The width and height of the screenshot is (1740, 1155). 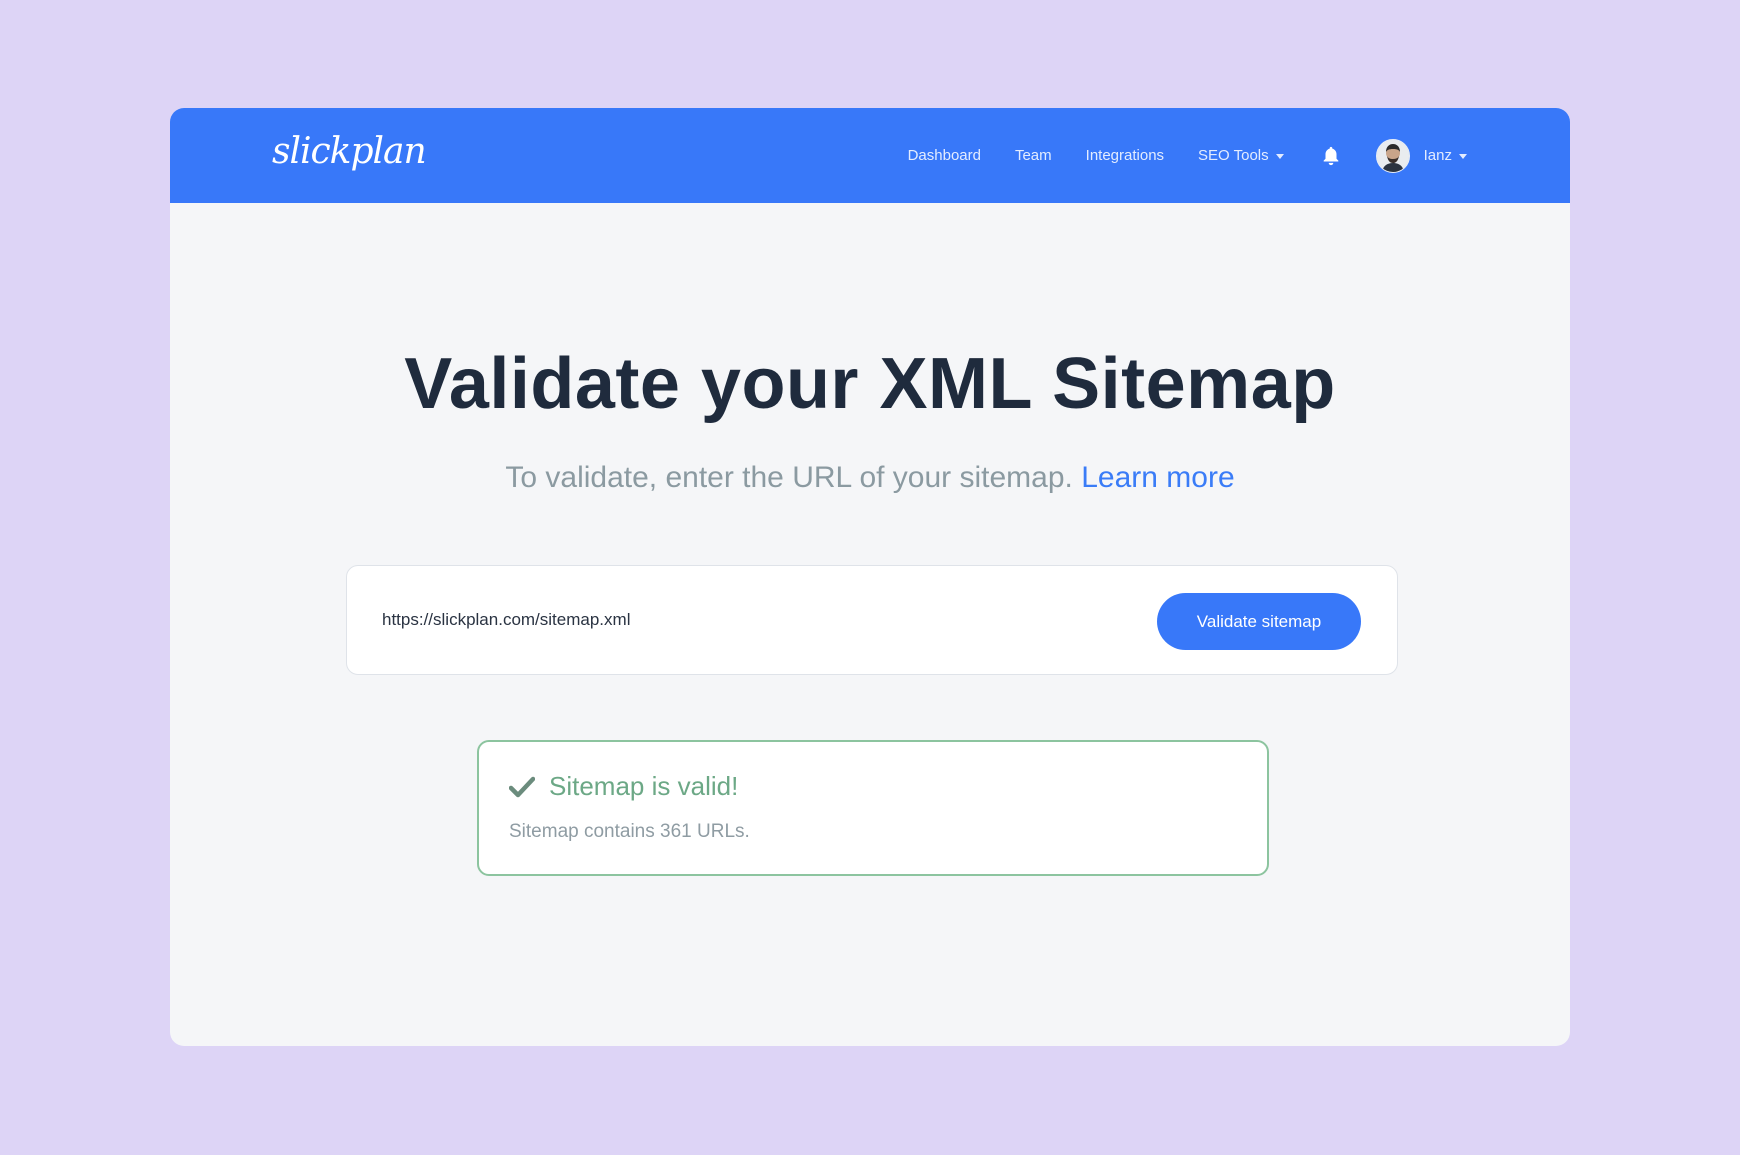 I want to click on avatar, so click(x=1392, y=155).